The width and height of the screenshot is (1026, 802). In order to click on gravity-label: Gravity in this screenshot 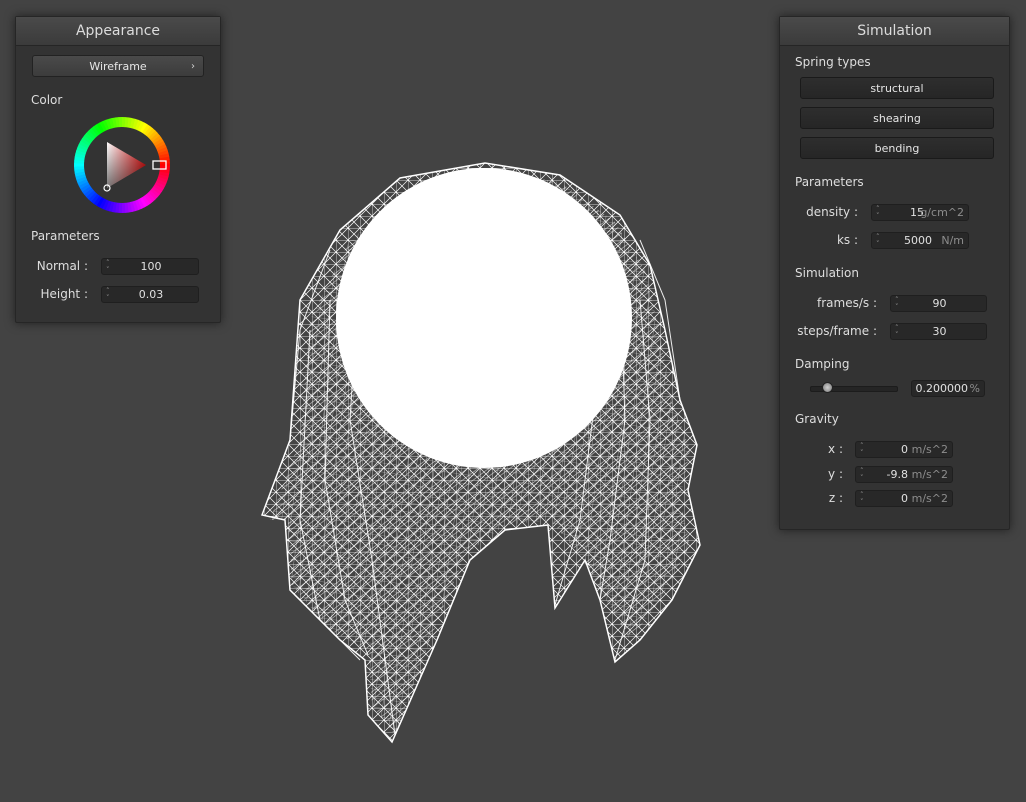, I will do `click(817, 419)`.